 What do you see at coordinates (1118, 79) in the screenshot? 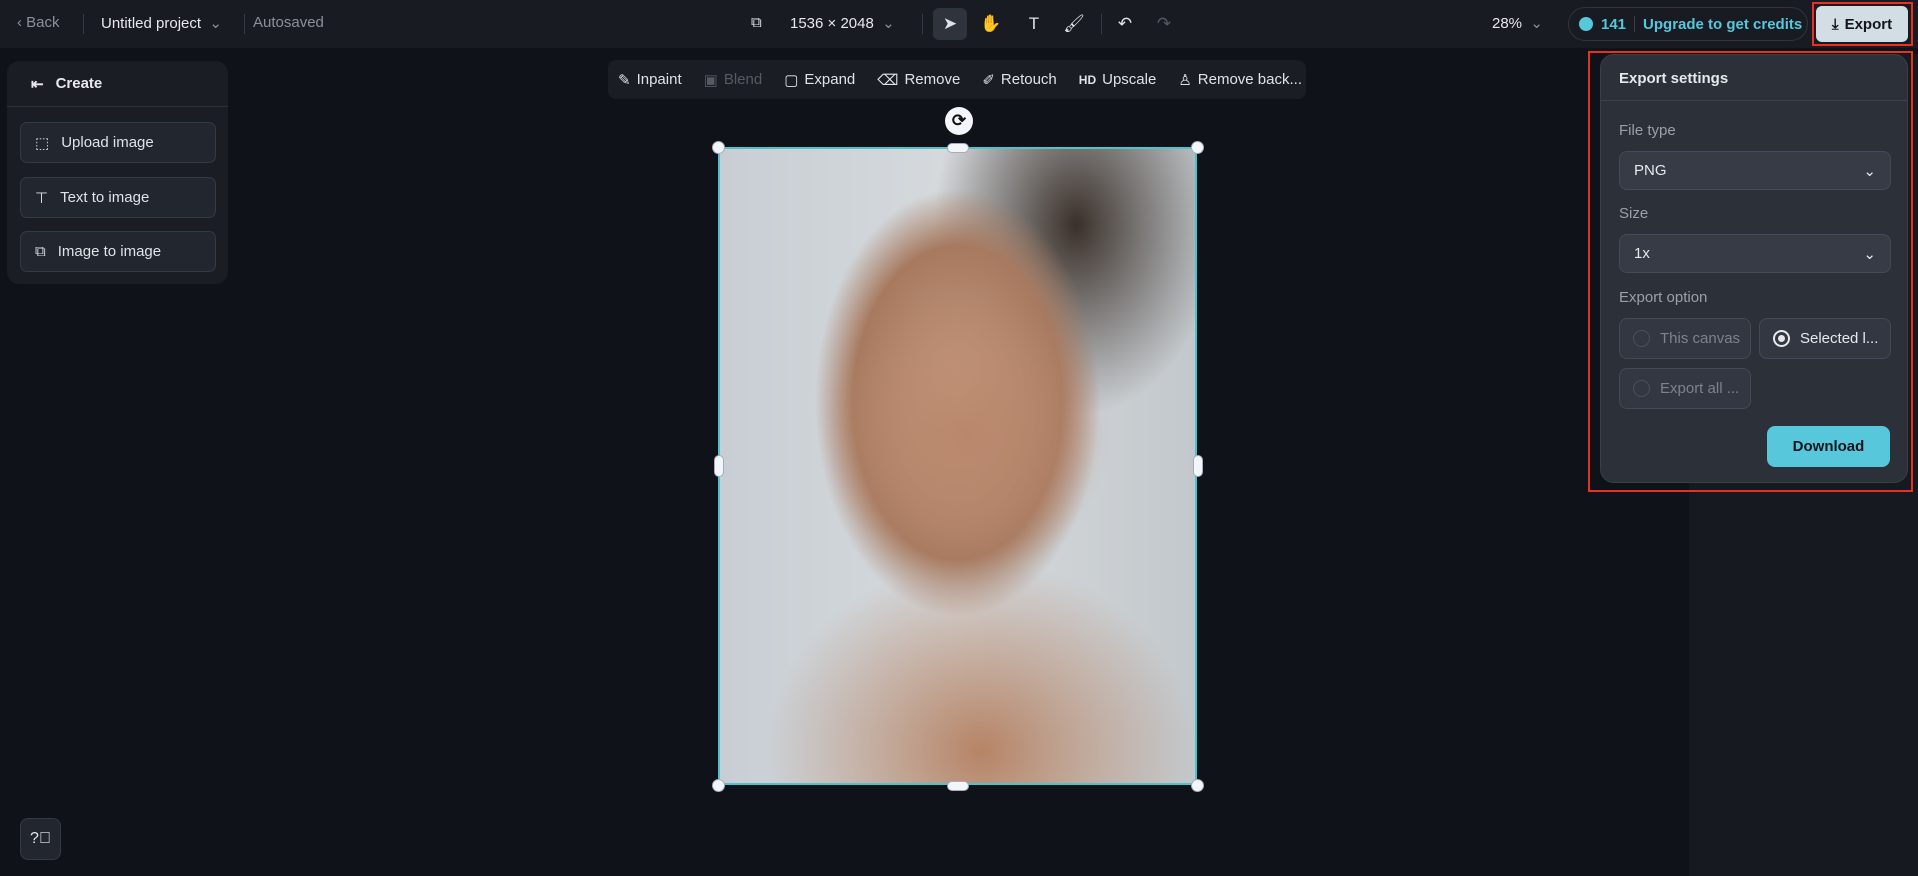
I see `upscale-button: HD Upscale` at bounding box center [1118, 79].